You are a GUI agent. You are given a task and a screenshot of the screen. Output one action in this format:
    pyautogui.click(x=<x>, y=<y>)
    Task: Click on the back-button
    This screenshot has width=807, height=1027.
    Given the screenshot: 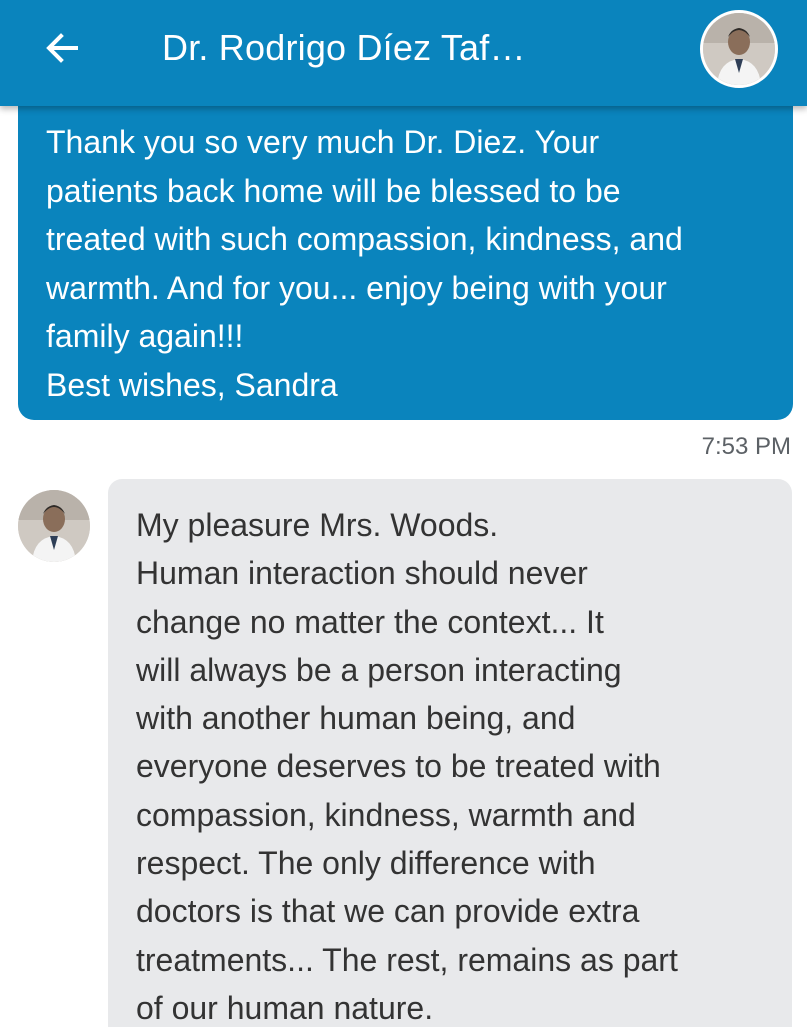 What is the action you would take?
    pyautogui.click(x=62, y=48)
    